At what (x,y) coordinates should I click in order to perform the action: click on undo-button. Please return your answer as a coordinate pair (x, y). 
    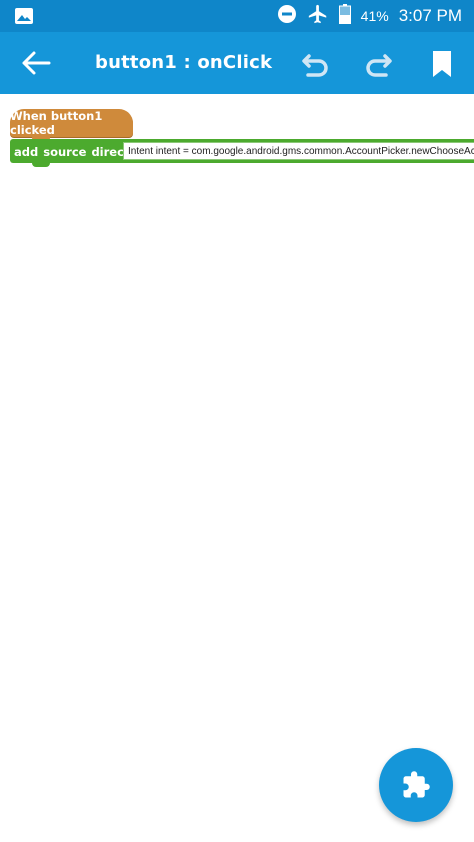
    Looking at the image, I should click on (316, 64).